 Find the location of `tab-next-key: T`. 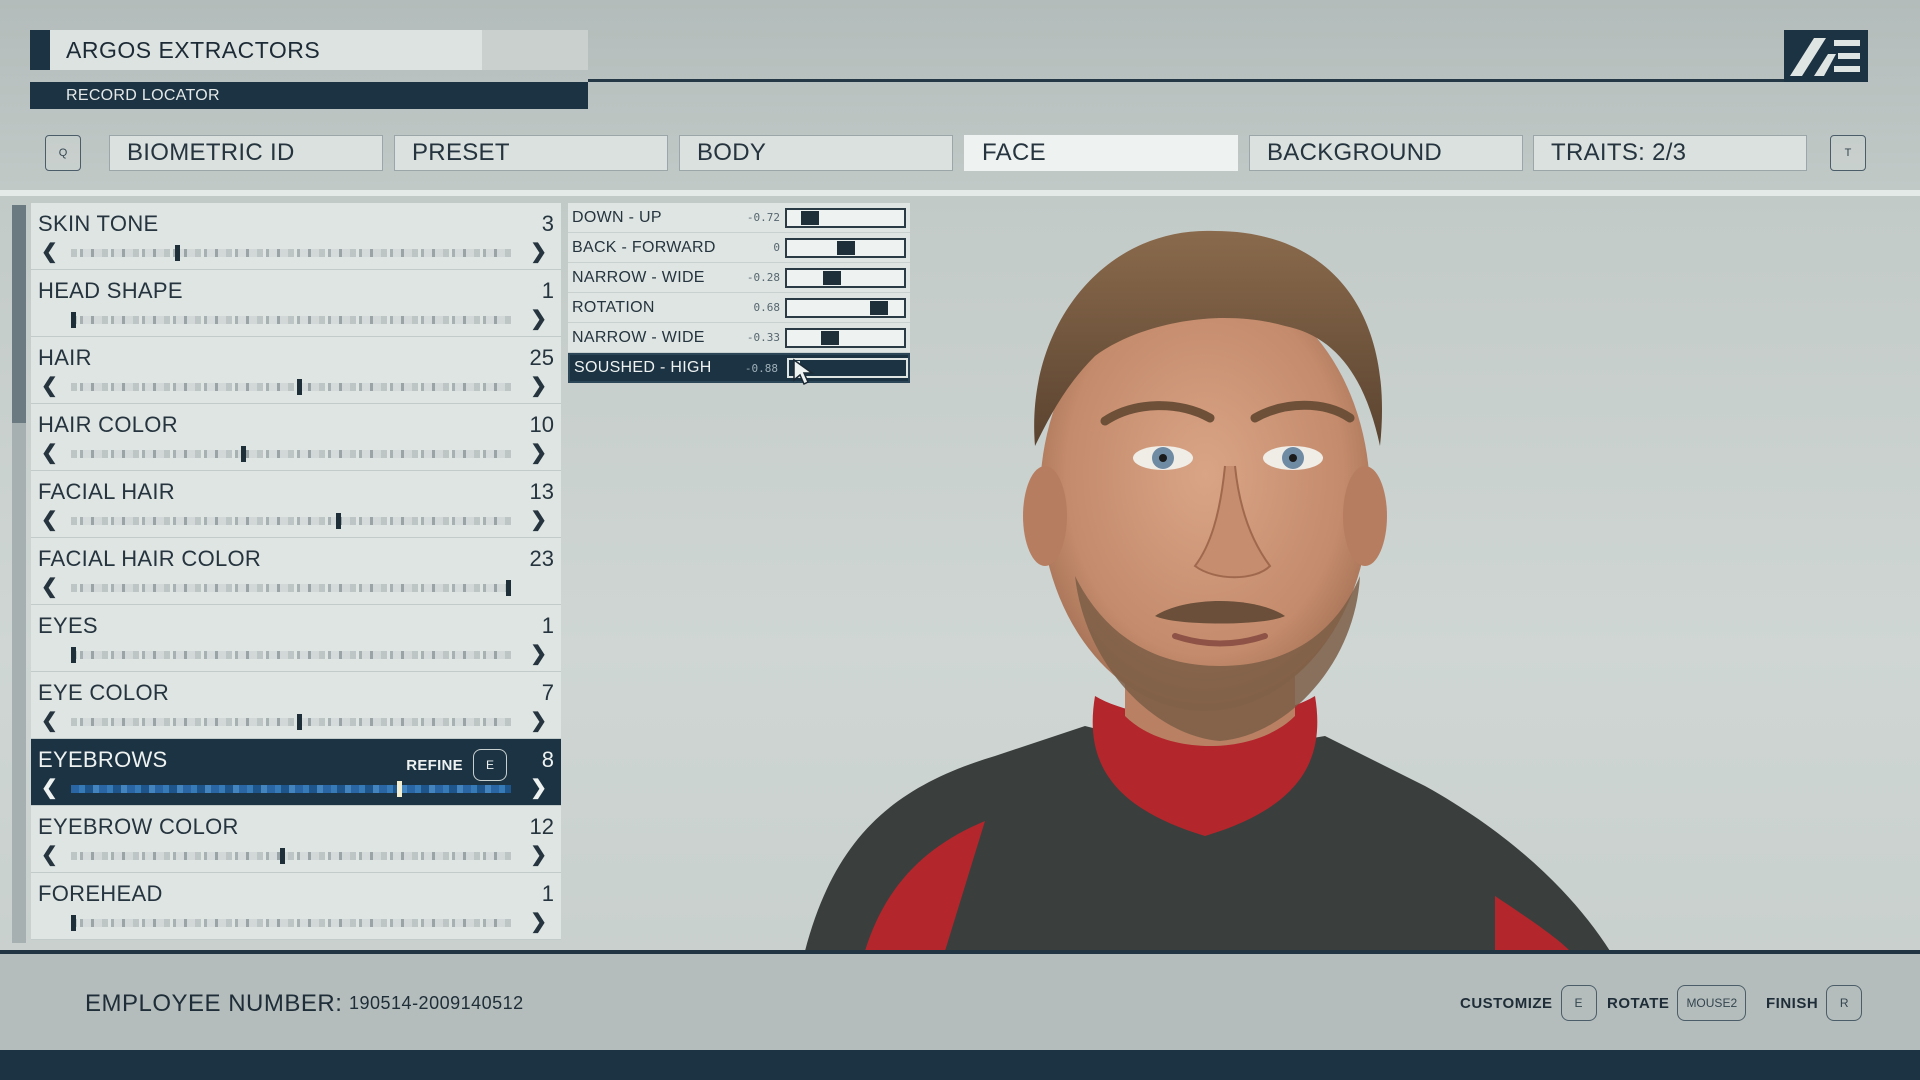

tab-next-key: T is located at coordinates (1848, 153).